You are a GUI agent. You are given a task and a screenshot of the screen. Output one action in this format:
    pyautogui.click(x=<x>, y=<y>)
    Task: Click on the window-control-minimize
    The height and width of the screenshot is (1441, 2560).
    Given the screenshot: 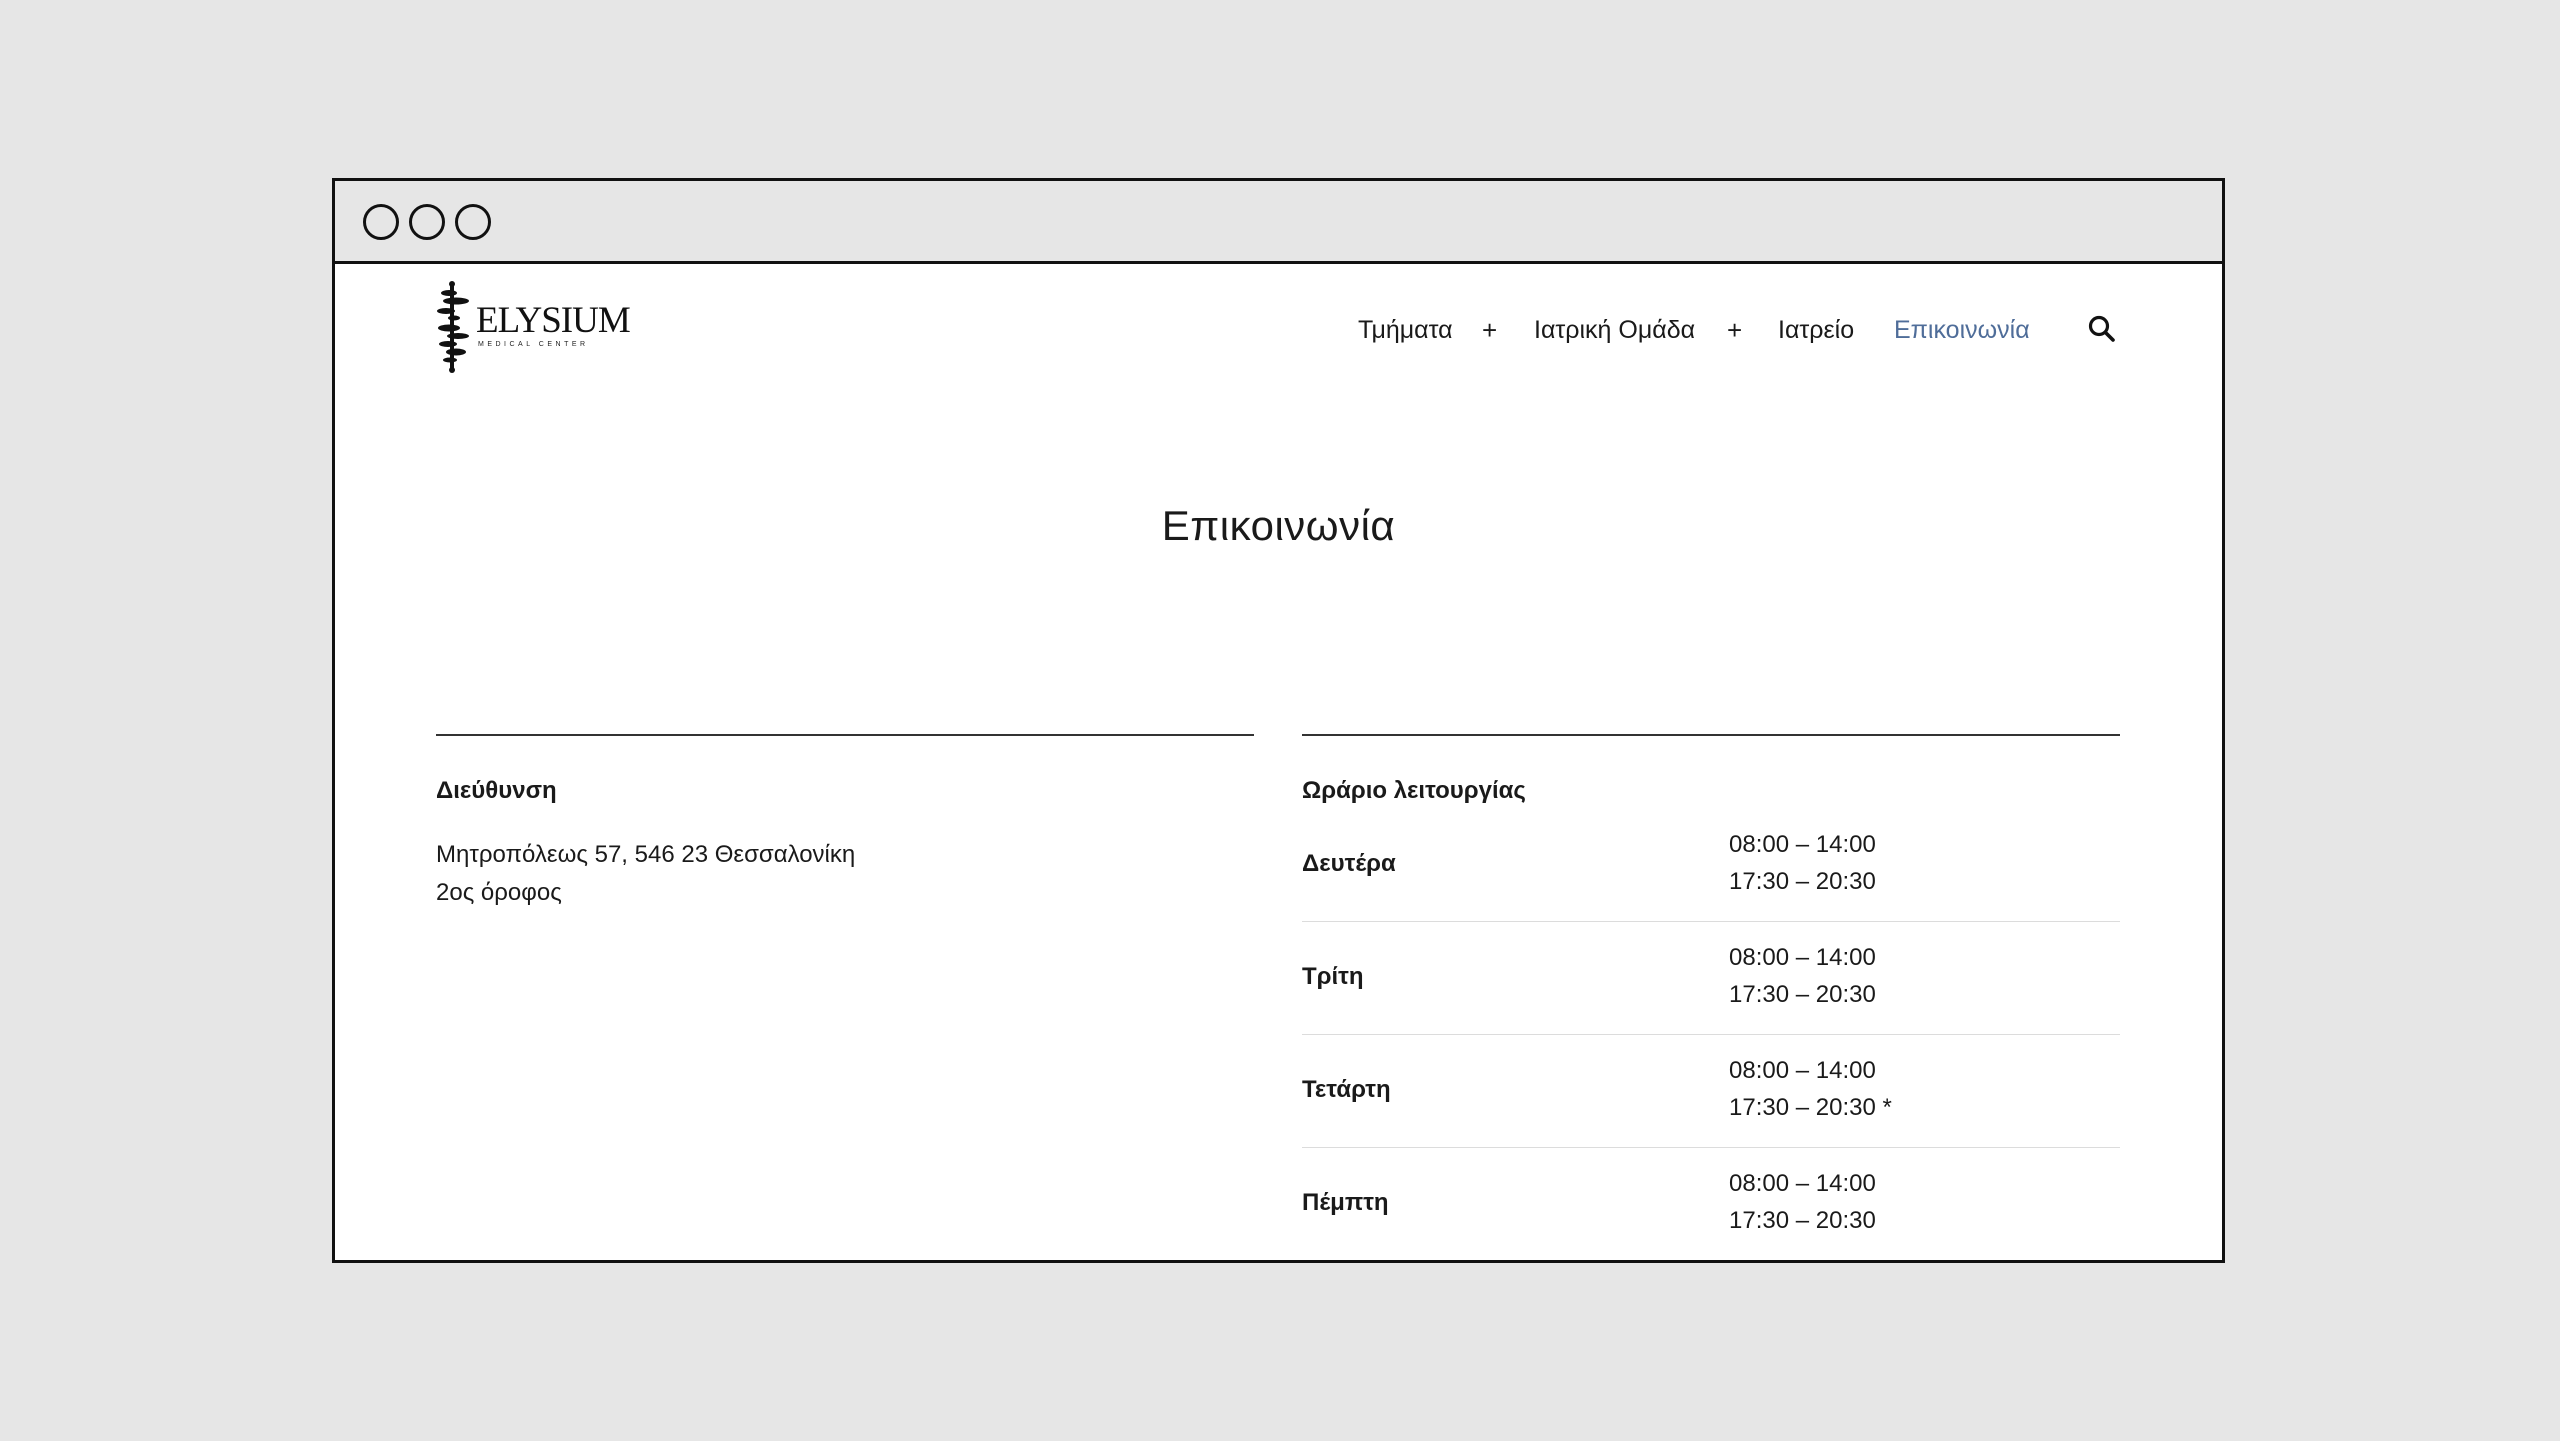 What is the action you would take?
    pyautogui.click(x=427, y=222)
    